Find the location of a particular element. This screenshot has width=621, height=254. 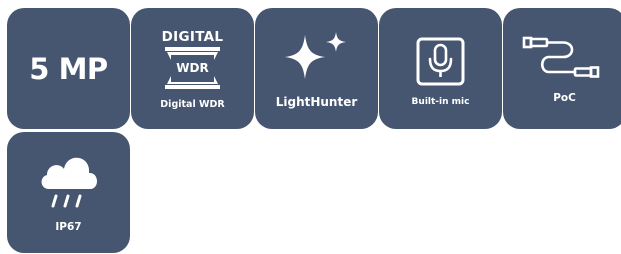

feature-label-poe: PoC is located at coordinates (564, 98).